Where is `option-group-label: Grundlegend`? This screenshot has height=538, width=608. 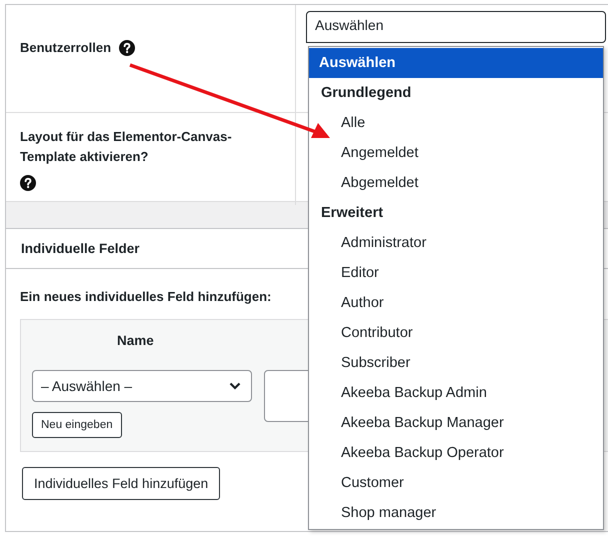
option-group-label: Grundlegend is located at coordinates (366, 93).